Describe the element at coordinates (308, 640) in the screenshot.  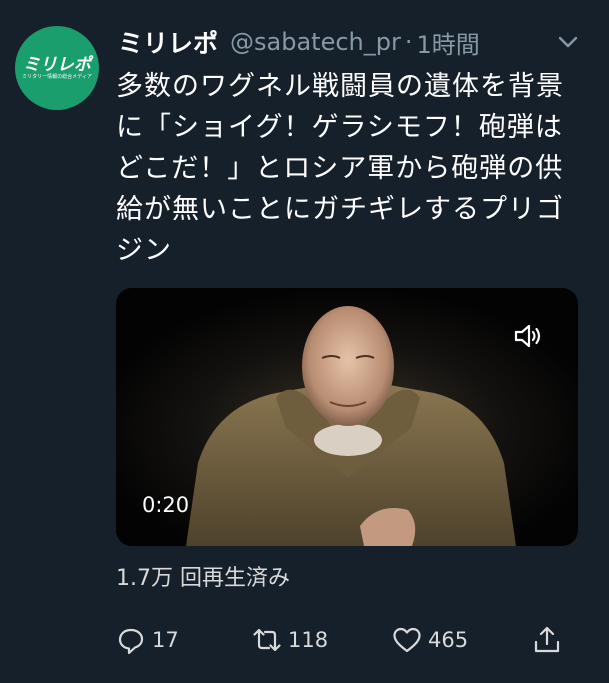
I see `retweet-count: 118` at that location.